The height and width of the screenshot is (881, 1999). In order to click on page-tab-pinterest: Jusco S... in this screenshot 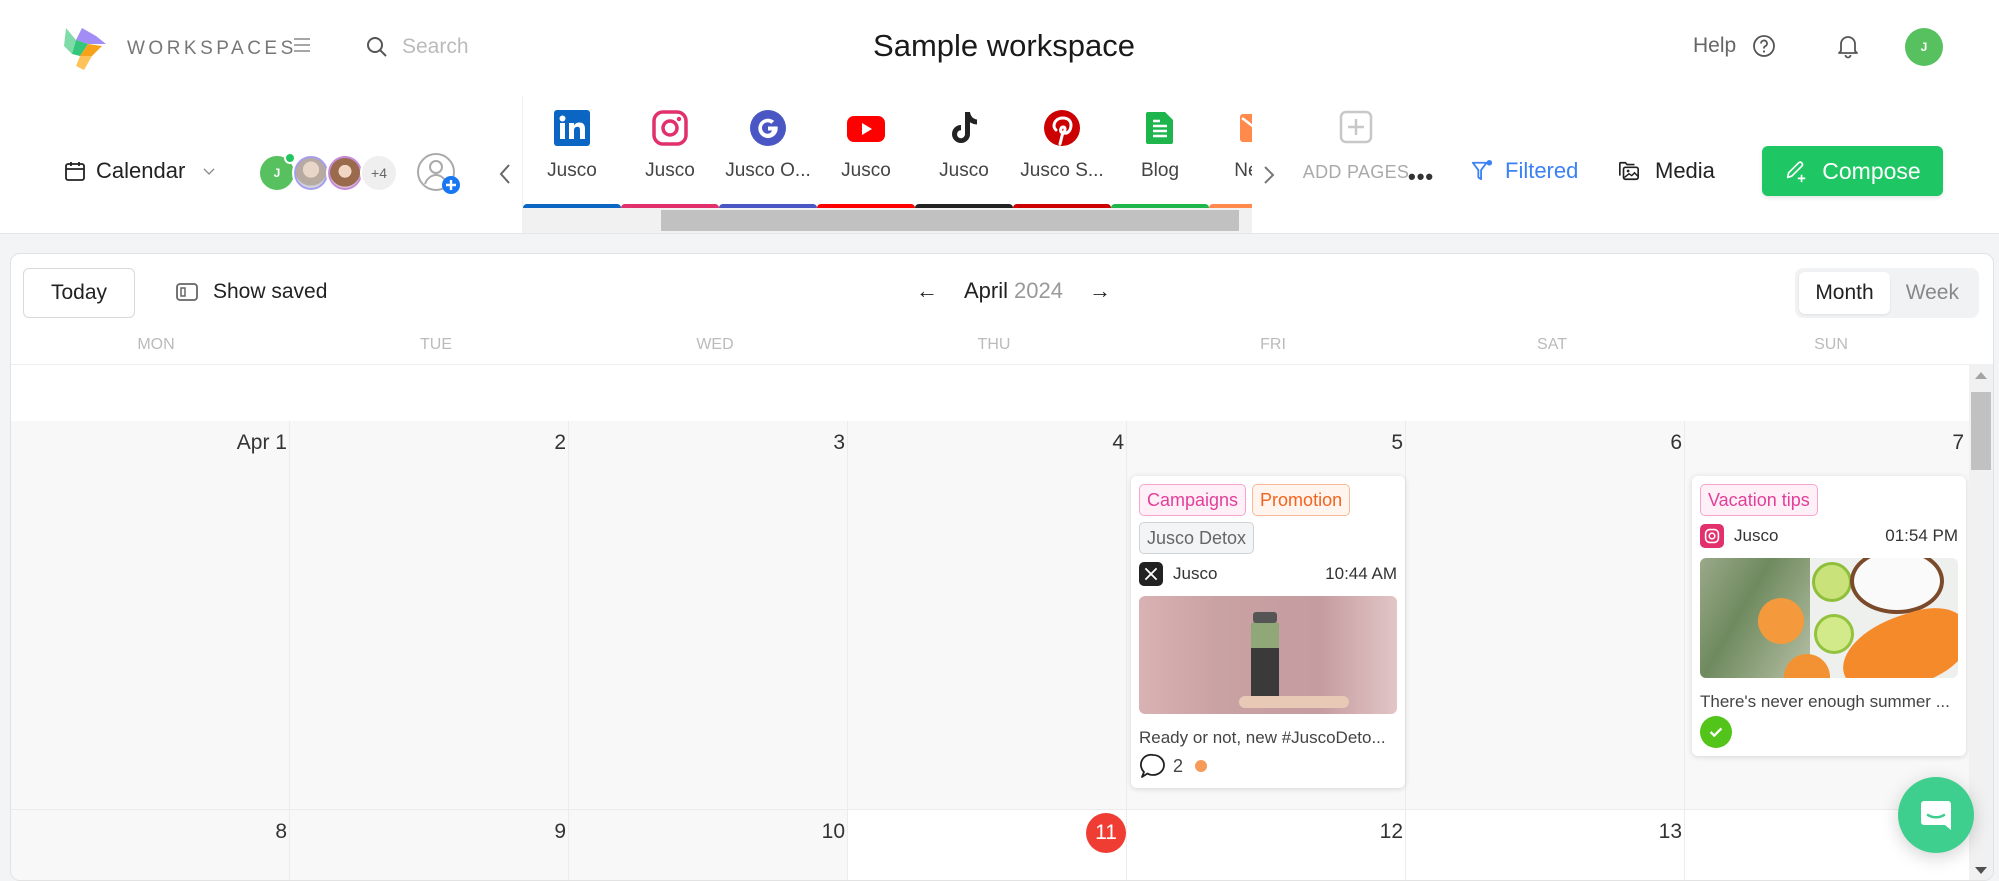, I will do `click(1062, 159)`.